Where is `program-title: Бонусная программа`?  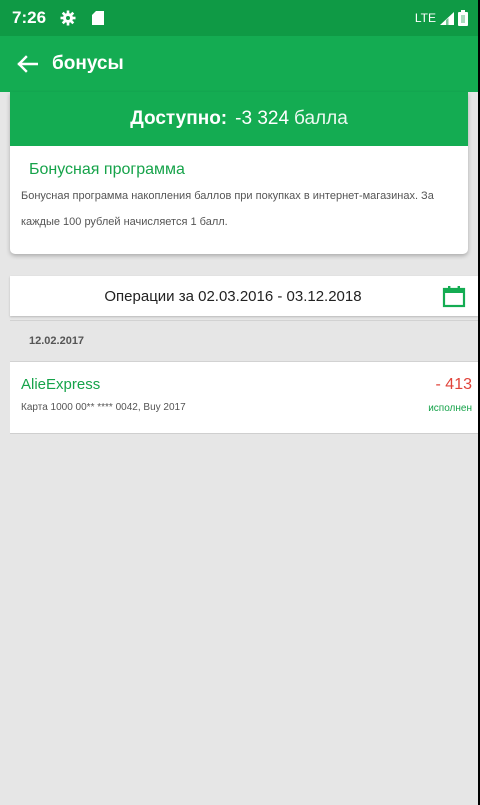 program-title: Бонусная программа is located at coordinates (107, 169).